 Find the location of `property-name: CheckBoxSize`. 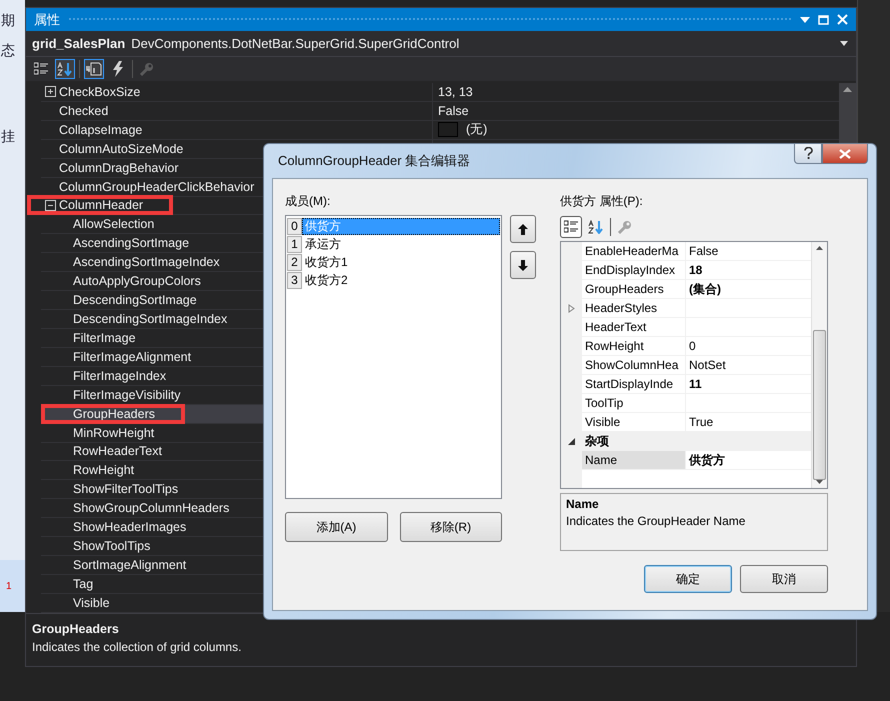

property-name: CheckBoxSize is located at coordinates (99, 91).